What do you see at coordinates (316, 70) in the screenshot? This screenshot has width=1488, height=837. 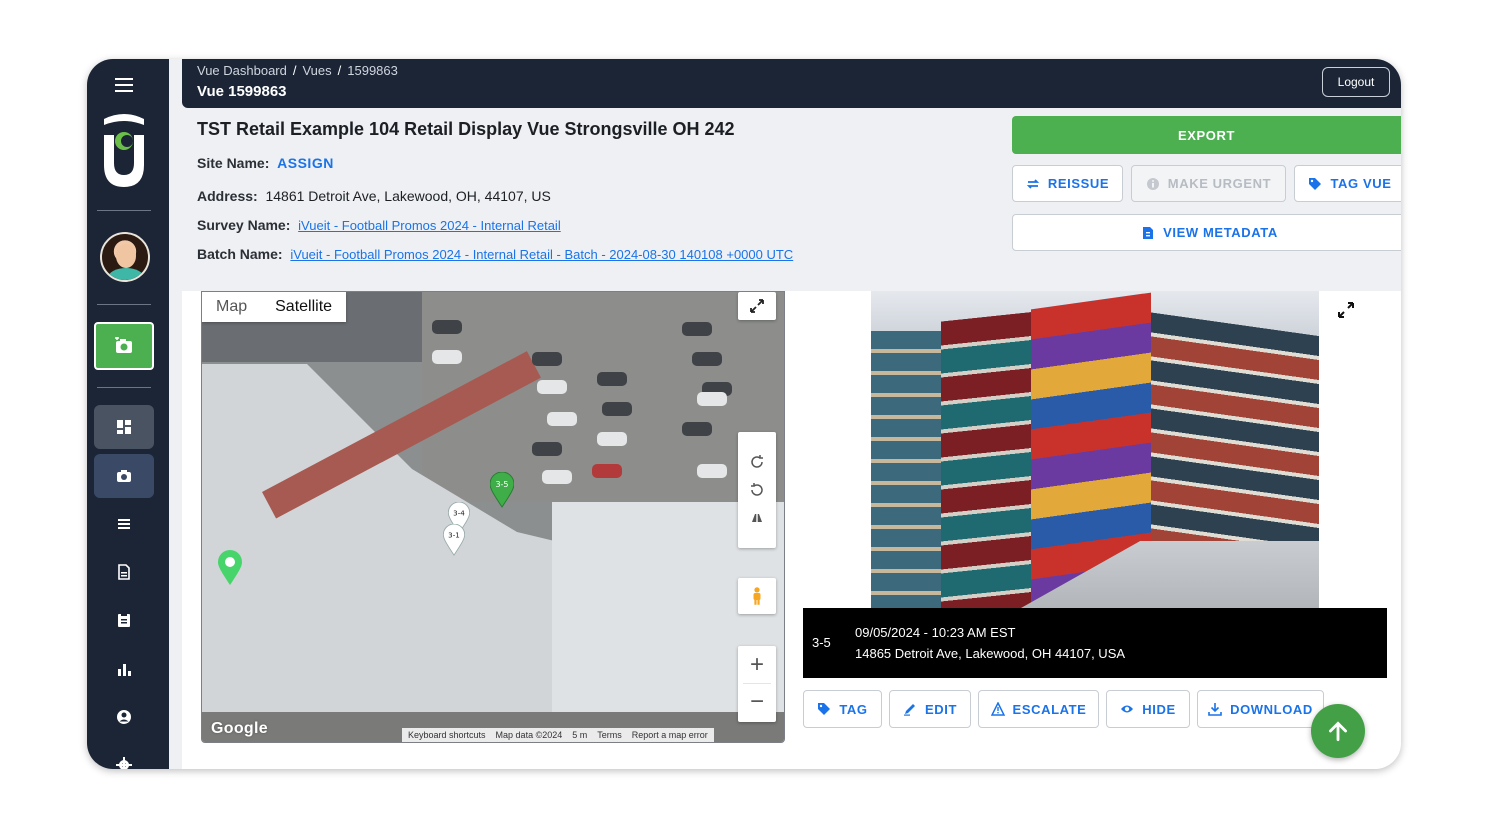 I see `breadcrumb-vues: Vues` at bounding box center [316, 70].